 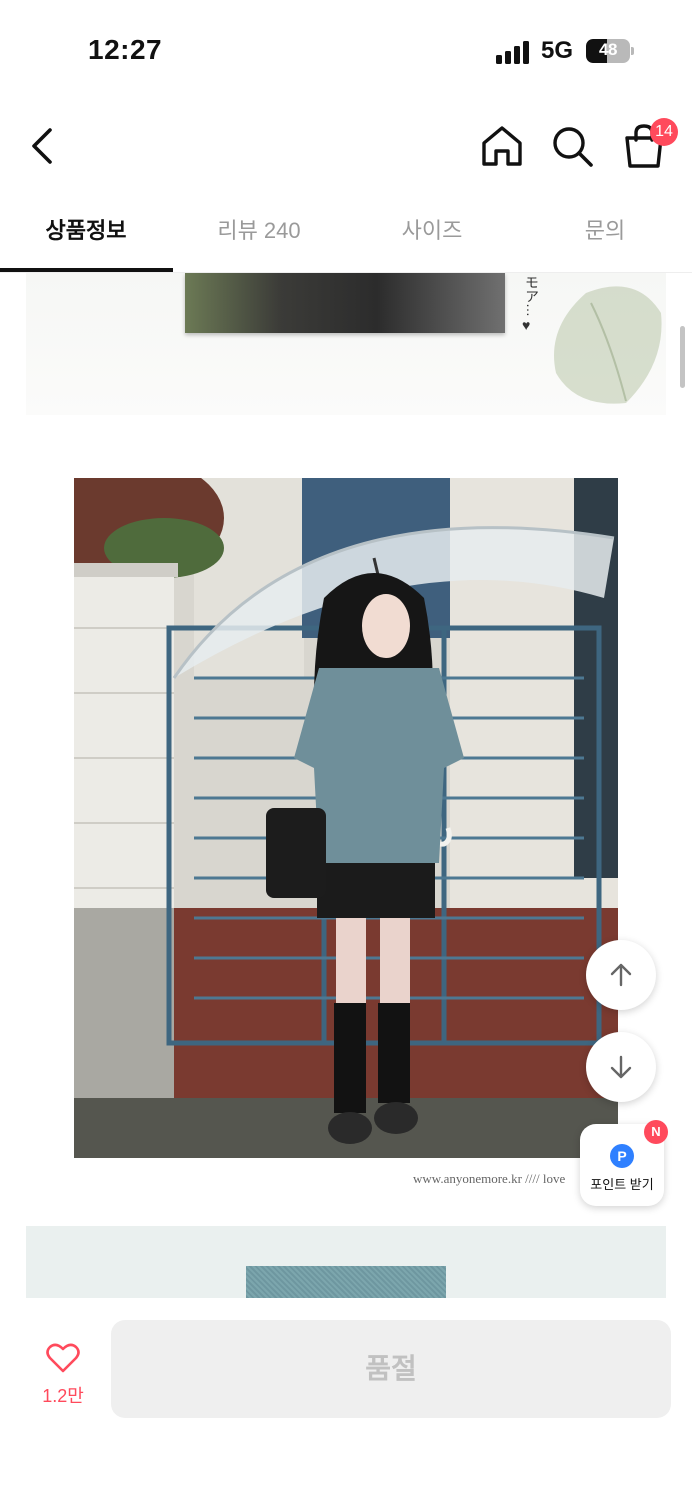 What do you see at coordinates (557, 50) in the screenshot?
I see `network-type: 5G` at bounding box center [557, 50].